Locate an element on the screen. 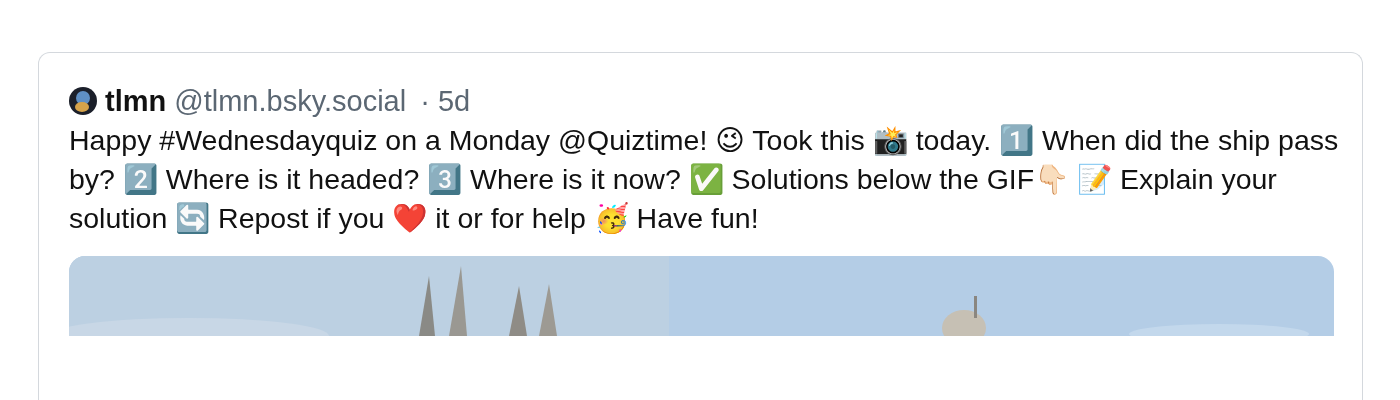 The width and height of the screenshot is (1400, 400). avatar-icon is located at coordinates (83, 101).